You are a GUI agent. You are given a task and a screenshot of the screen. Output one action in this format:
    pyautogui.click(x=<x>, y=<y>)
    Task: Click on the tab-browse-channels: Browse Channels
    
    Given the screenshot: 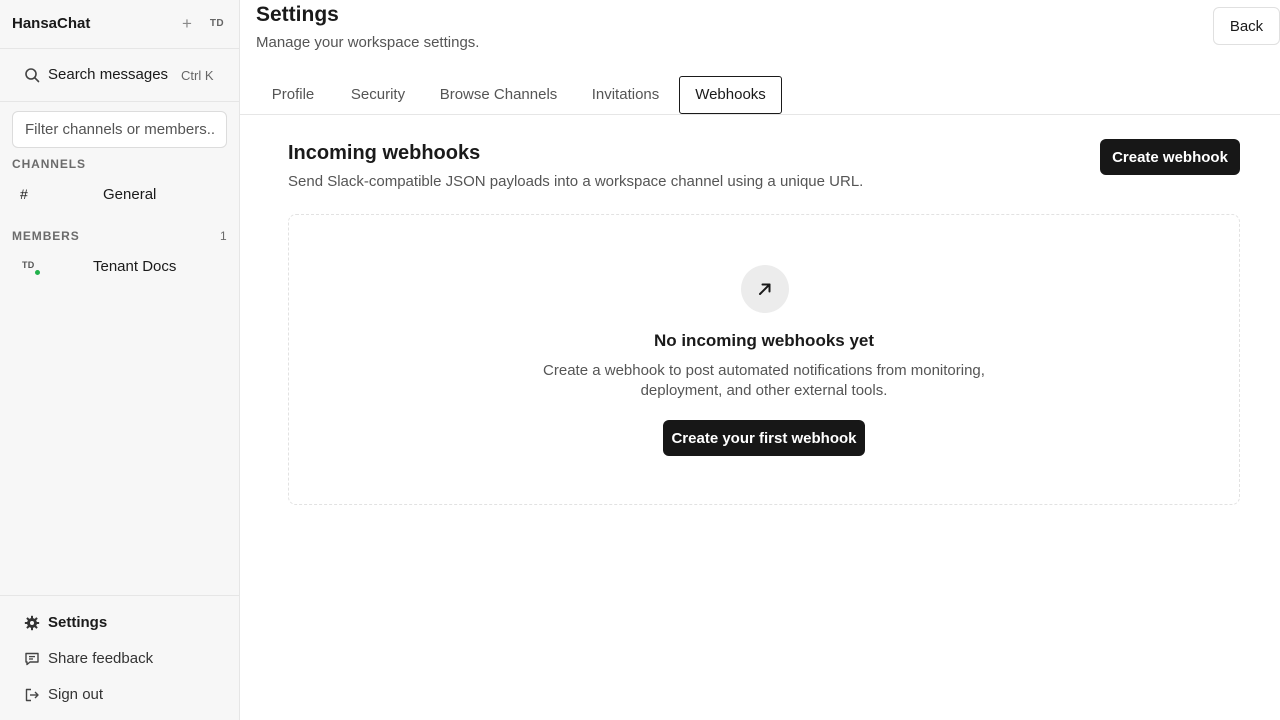 What is the action you would take?
    pyautogui.click(x=498, y=95)
    